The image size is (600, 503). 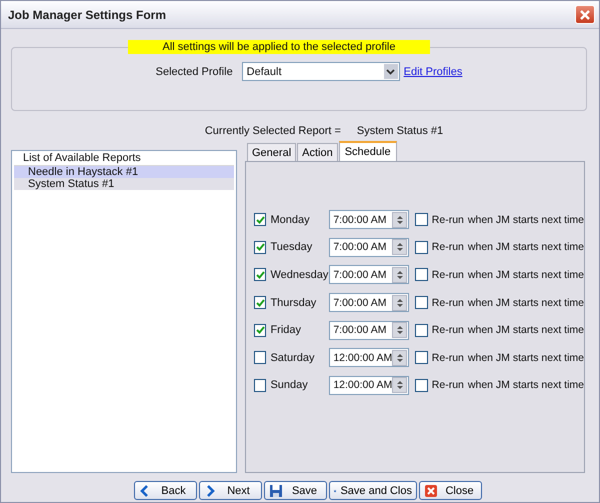 I want to click on report-item: System Status #1, so click(x=124, y=184).